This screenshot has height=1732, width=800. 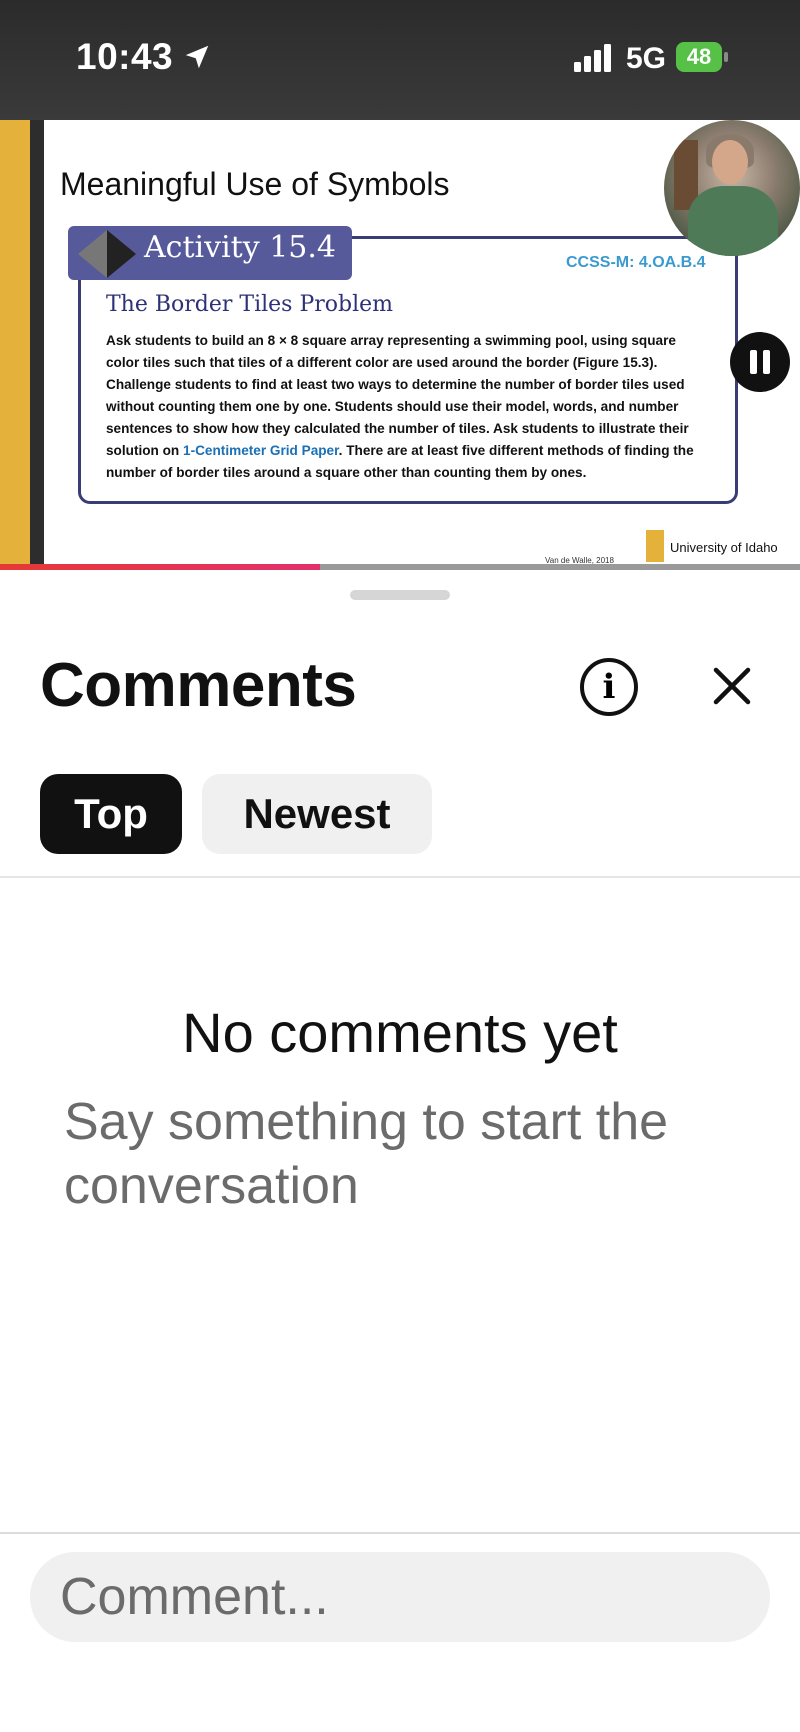 I want to click on pause-icon, so click(x=753, y=362).